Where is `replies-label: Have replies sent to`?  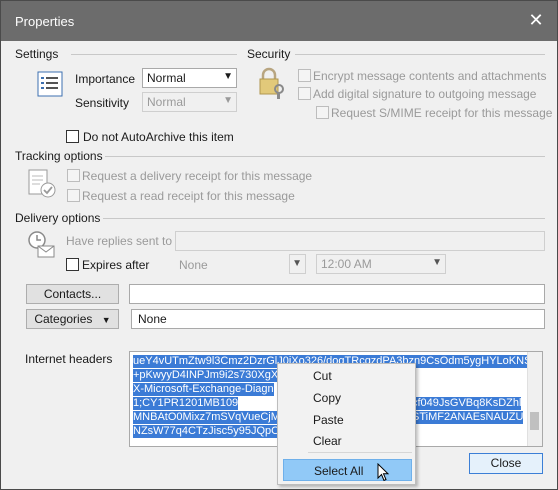 replies-label: Have replies sent to is located at coordinates (119, 241).